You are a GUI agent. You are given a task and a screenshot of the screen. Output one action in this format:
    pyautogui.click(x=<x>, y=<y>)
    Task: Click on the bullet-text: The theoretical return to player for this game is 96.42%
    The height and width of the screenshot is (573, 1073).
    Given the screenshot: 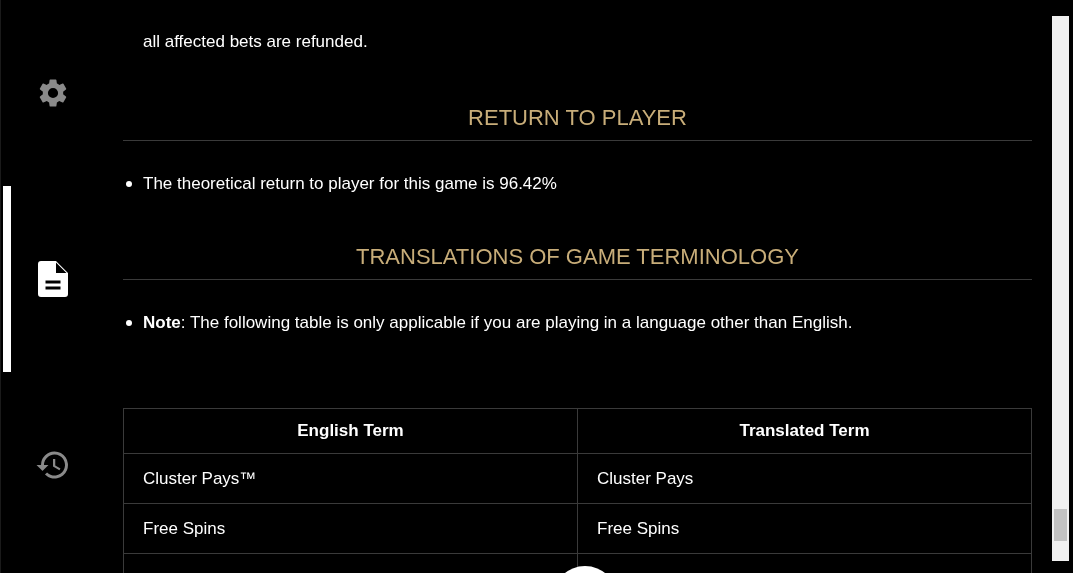 What is the action you would take?
    pyautogui.click(x=350, y=184)
    